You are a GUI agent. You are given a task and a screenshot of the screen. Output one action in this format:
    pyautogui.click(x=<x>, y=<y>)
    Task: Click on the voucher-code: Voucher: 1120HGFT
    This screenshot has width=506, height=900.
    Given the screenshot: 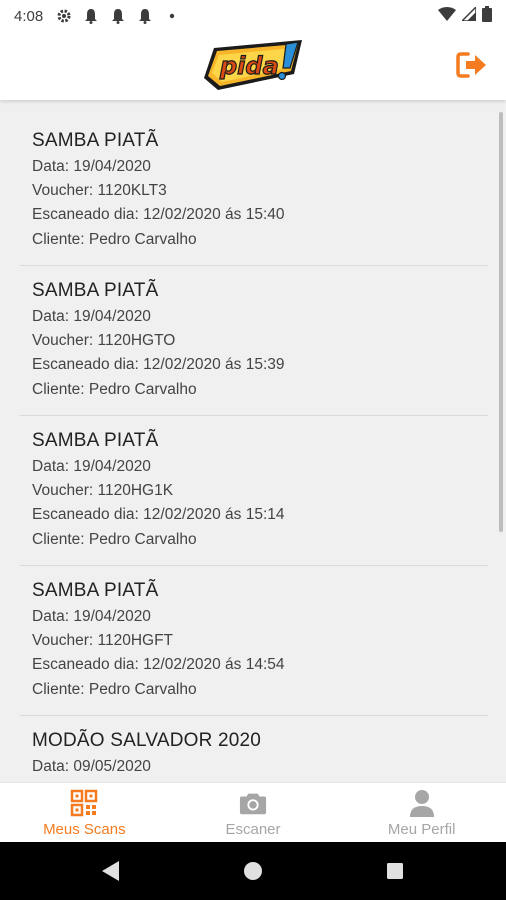 What is the action you would take?
    pyautogui.click(x=103, y=641)
    